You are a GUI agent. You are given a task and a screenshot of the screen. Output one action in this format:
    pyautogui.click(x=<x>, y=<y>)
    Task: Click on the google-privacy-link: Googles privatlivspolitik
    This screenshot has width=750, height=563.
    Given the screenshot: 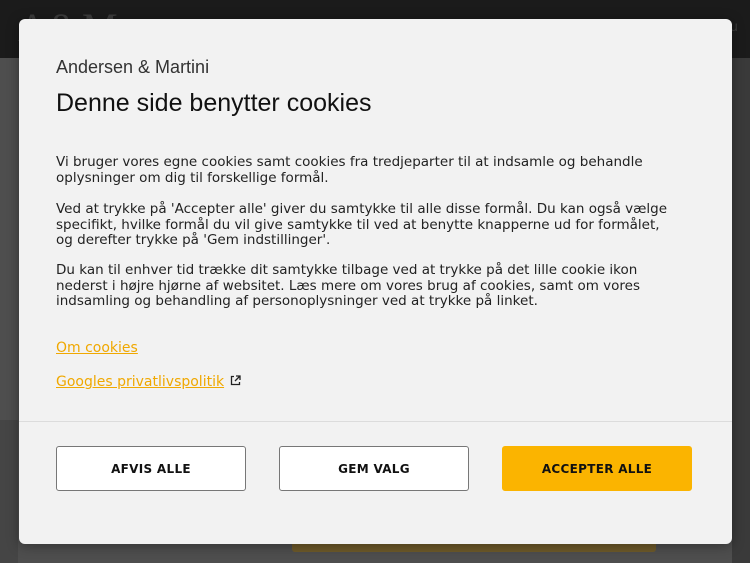 What is the action you would take?
    pyautogui.click(x=148, y=382)
    